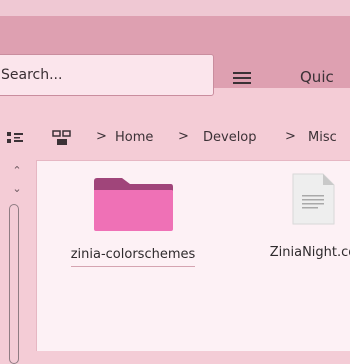  I want to click on places-scroll-column: ⌃ ⌄, so click(16, 262).